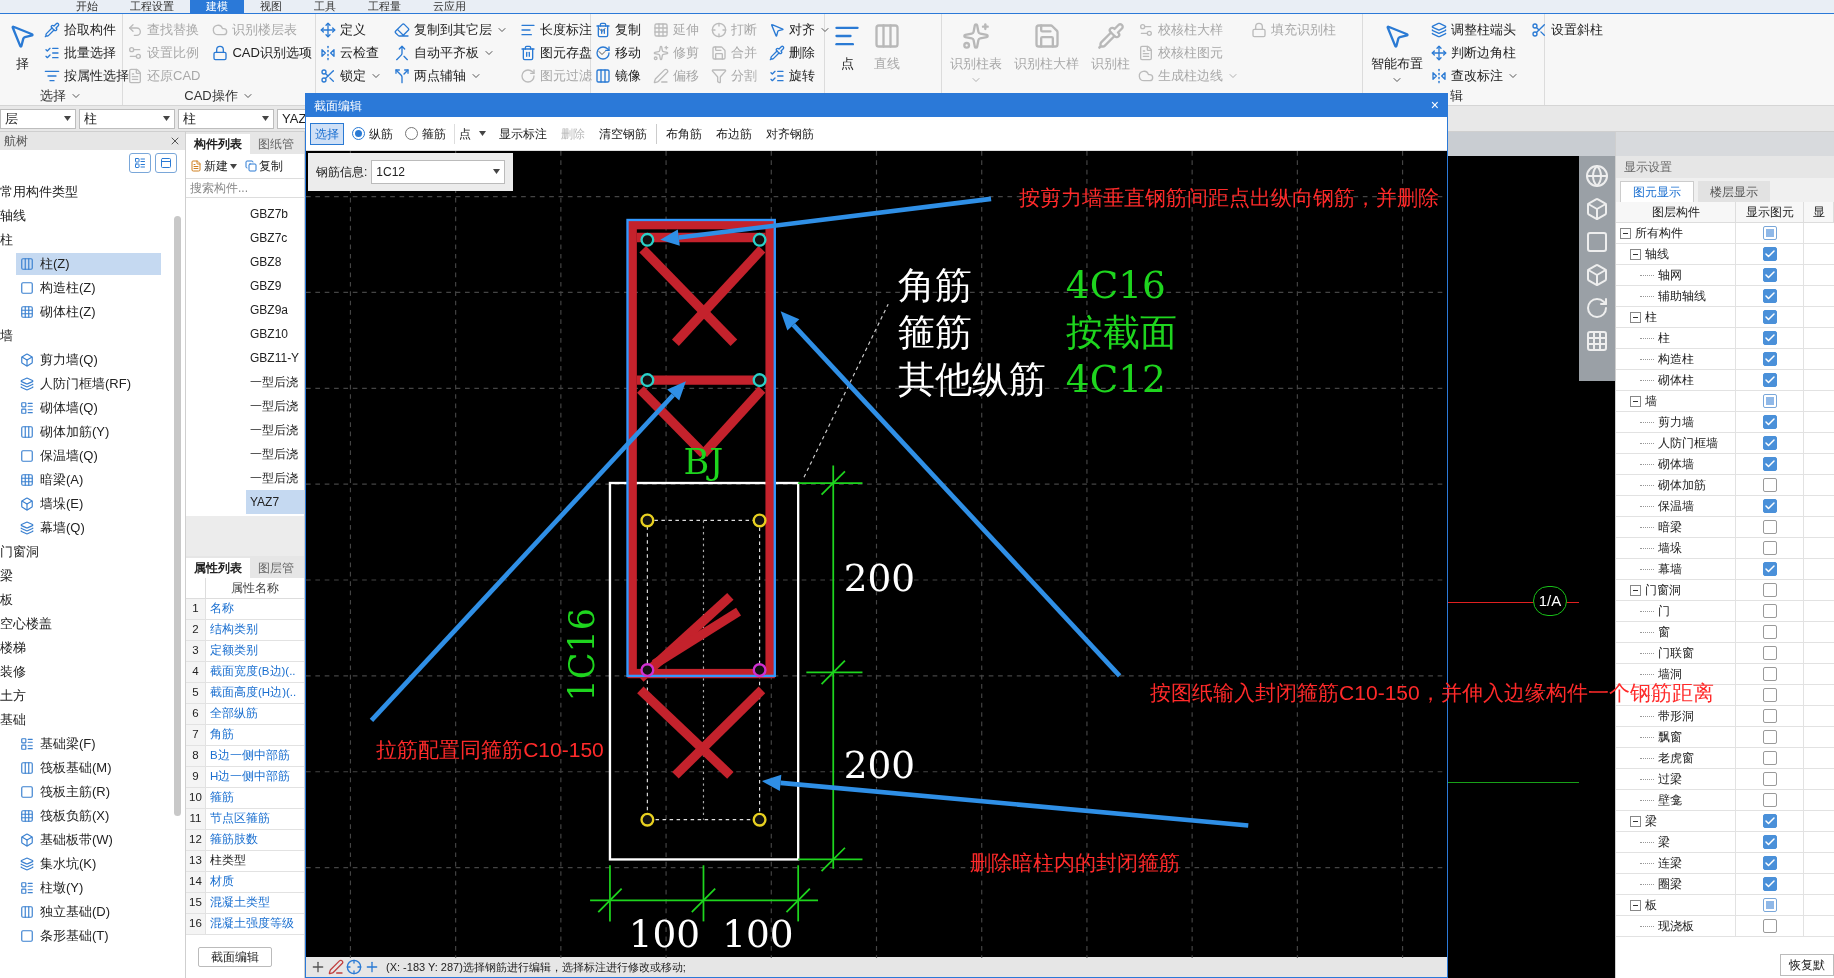  What do you see at coordinates (88, 360) in the screenshot?
I see `tree-item: 剪力墙(Q)` at bounding box center [88, 360].